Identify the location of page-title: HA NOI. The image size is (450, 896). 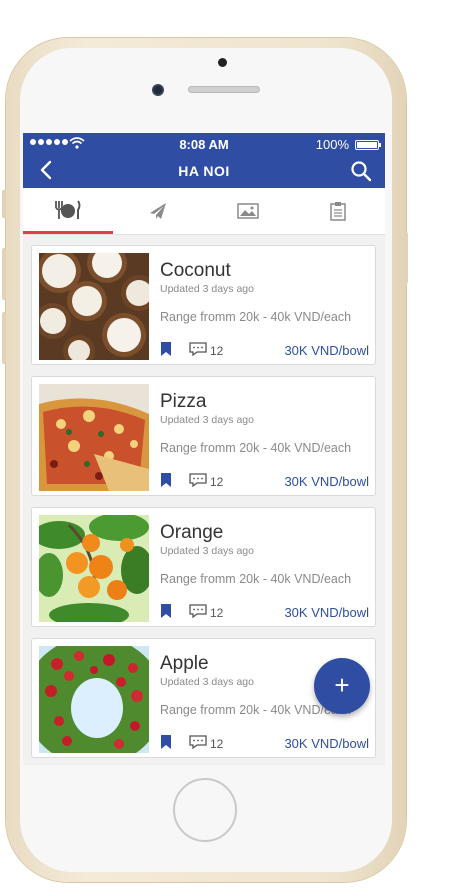
(204, 171).